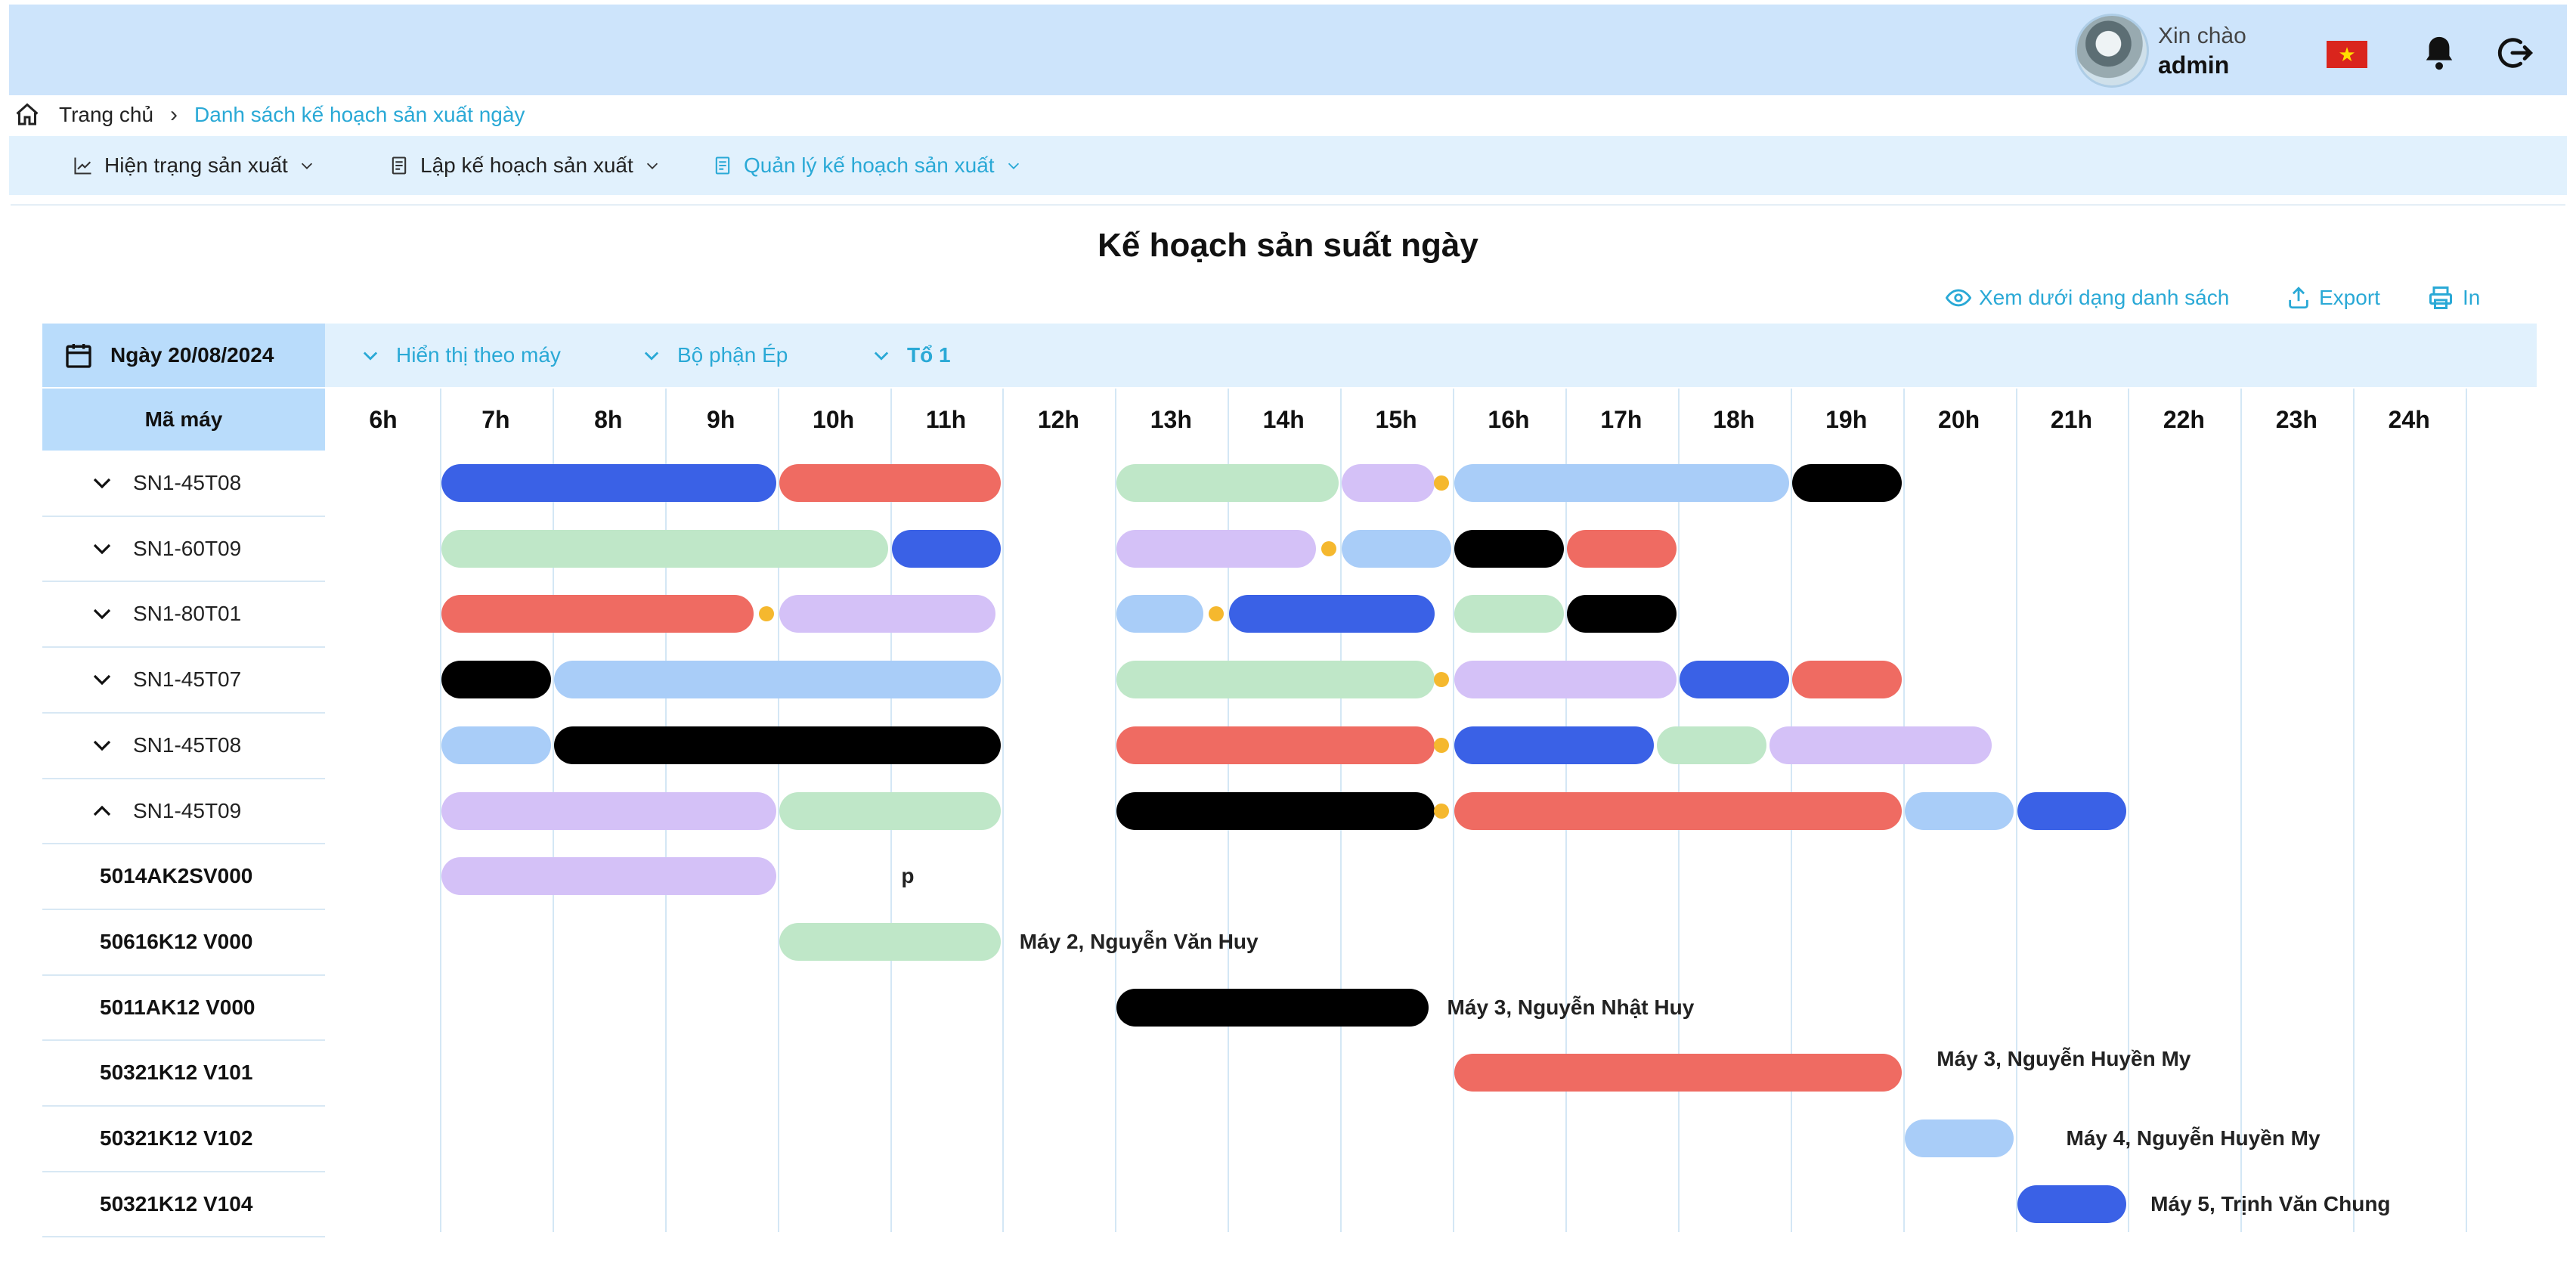 Image resolution: width=2576 pixels, height=1279 pixels. What do you see at coordinates (183, 420) in the screenshot?
I see `machine-column-header: Mã máy` at bounding box center [183, 420].